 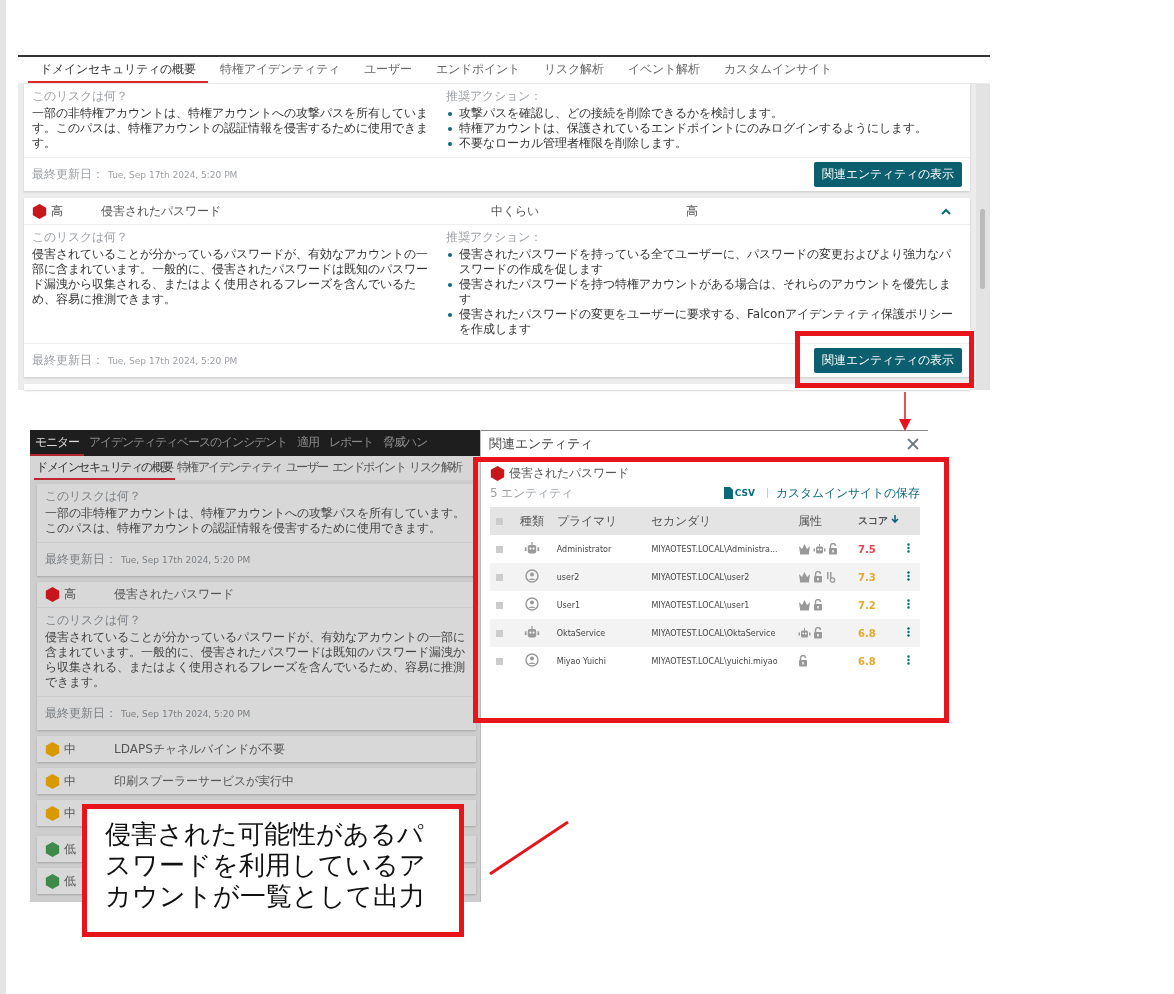 What do you see at coordinates (600, 633) in the screenshot?
I see `table-cell: OktaService` at bounding box center [600, 633].